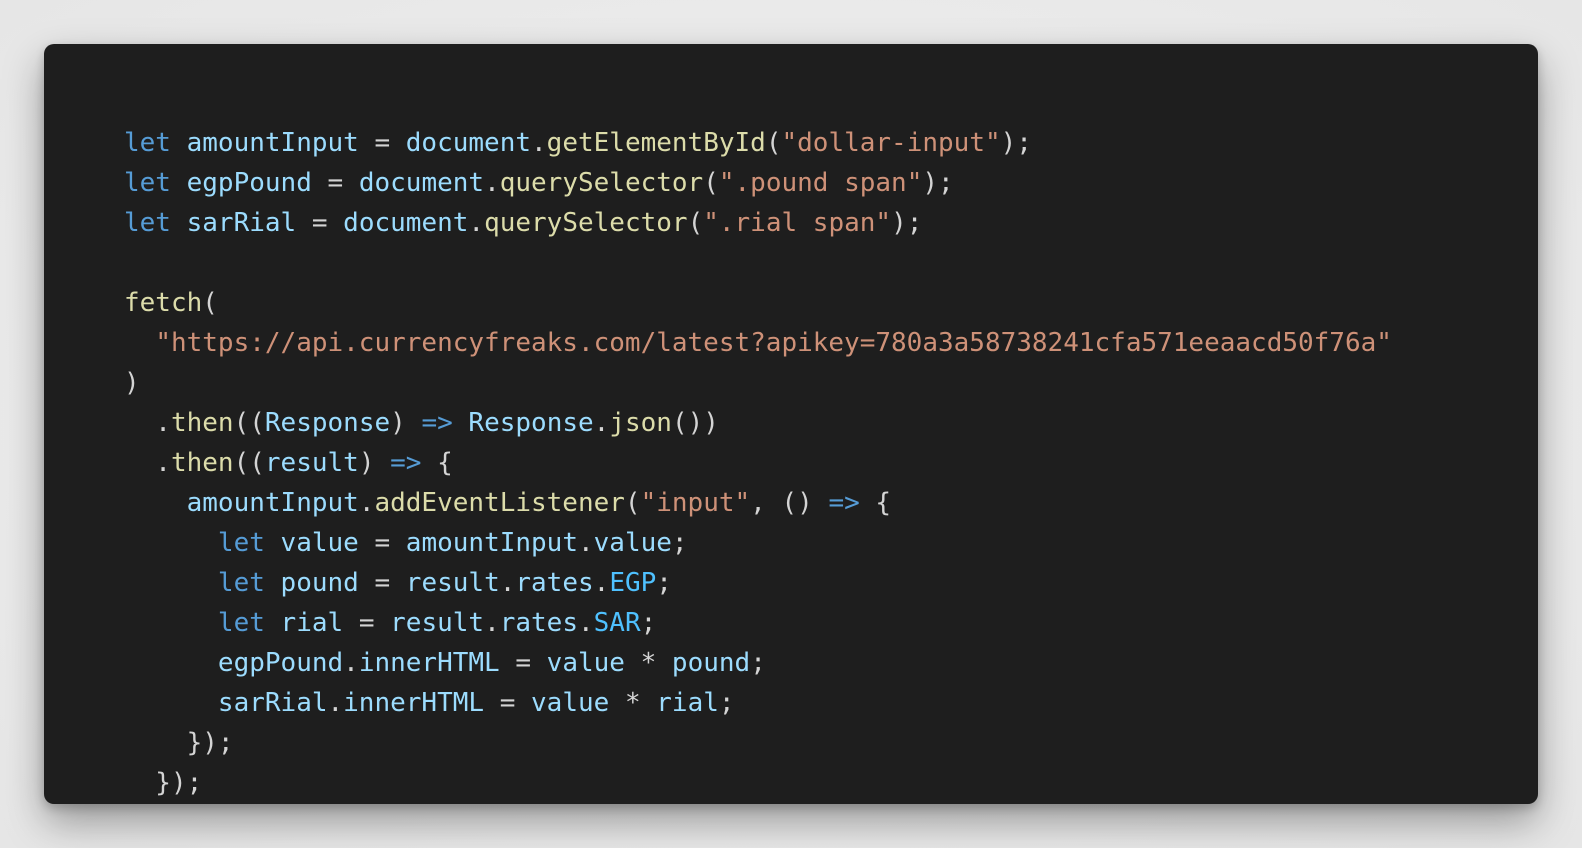  What do you see at coordinates (758, 383) in the screenshot?
I see `code-line: )` at bounding box center [758, 383].